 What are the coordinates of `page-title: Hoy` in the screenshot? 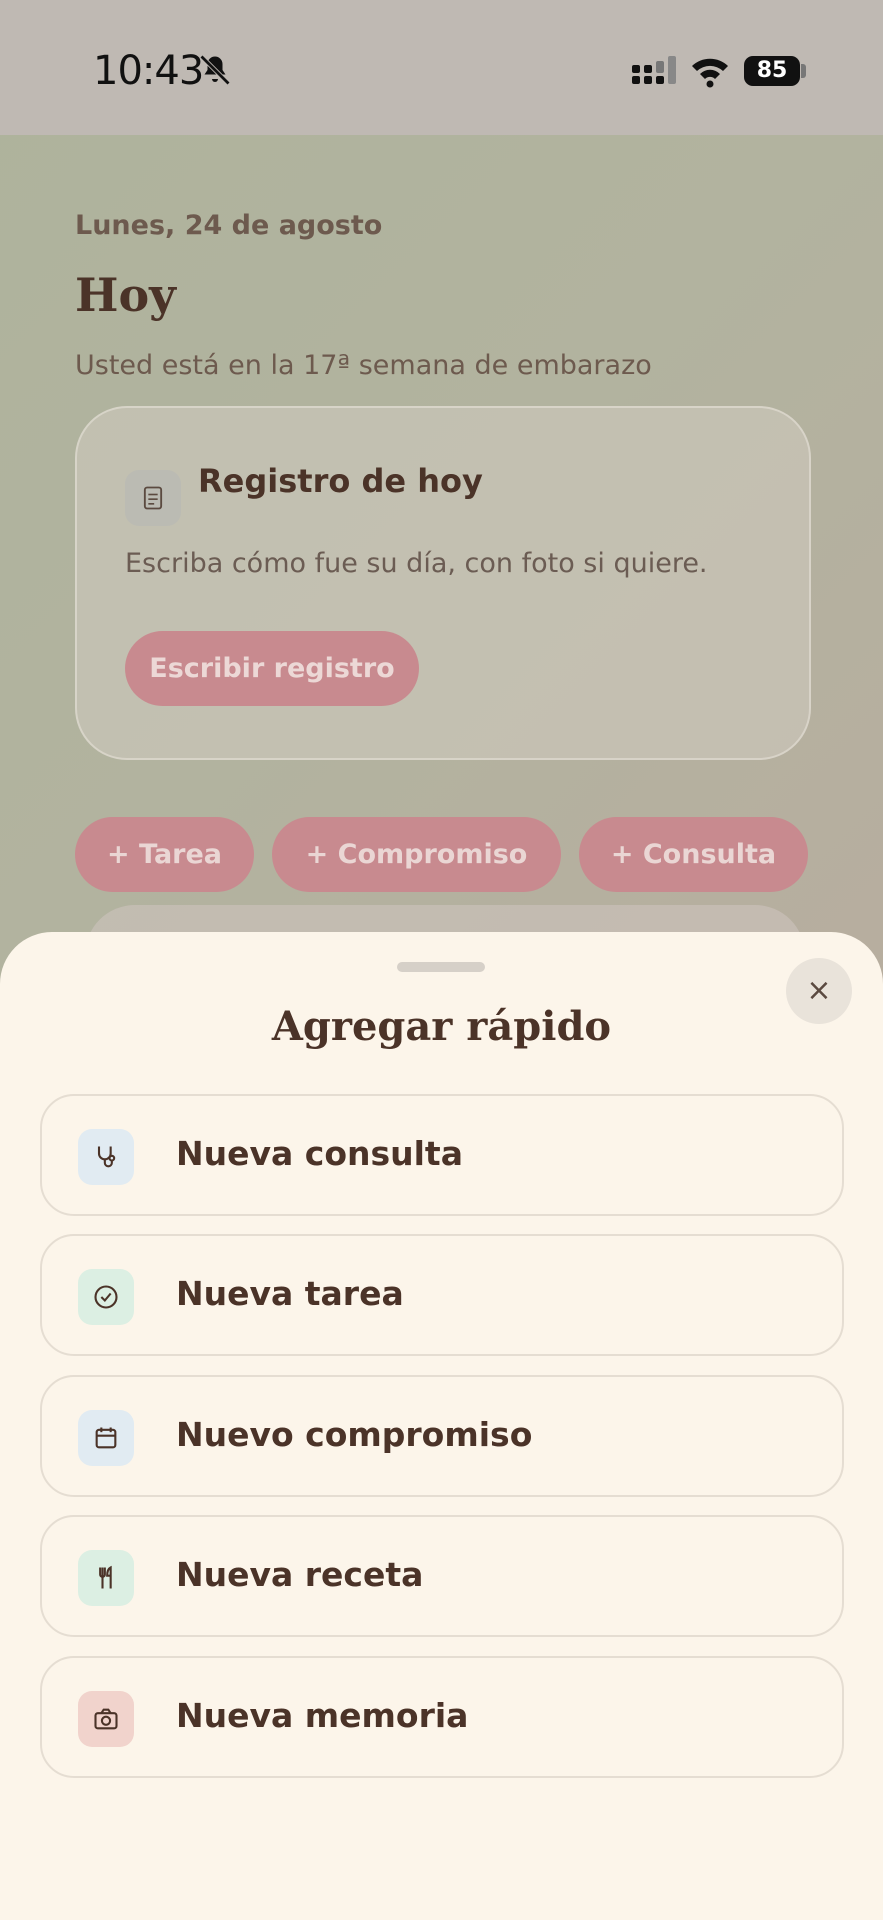 It's located at (125, 295).